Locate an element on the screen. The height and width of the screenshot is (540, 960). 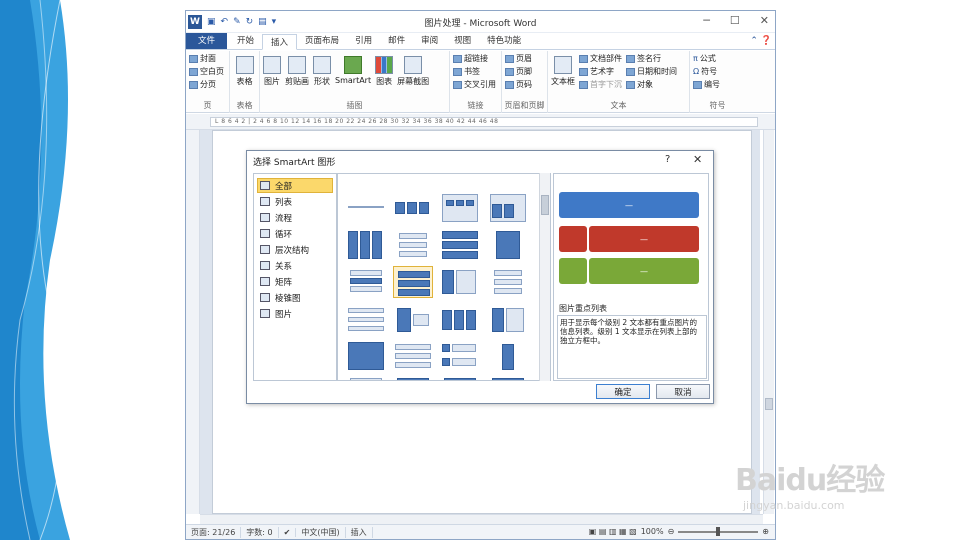
drop-cap-button: 首字下沉 is located at coordinates (600, 84).